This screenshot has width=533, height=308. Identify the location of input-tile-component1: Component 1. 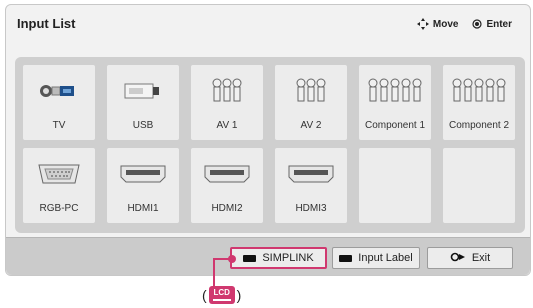
(395, 102).